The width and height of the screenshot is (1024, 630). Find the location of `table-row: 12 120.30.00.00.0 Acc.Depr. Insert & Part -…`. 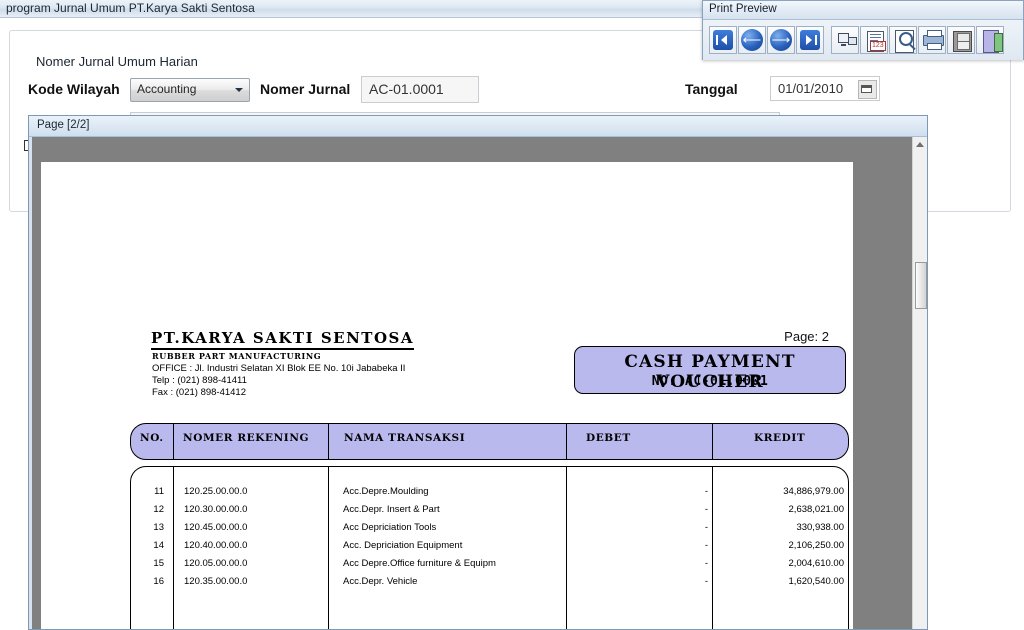

table-row: 12 120.30.00.00.0 Acc.Depr. Insert & Part -… is located at coordinates (489, 513).